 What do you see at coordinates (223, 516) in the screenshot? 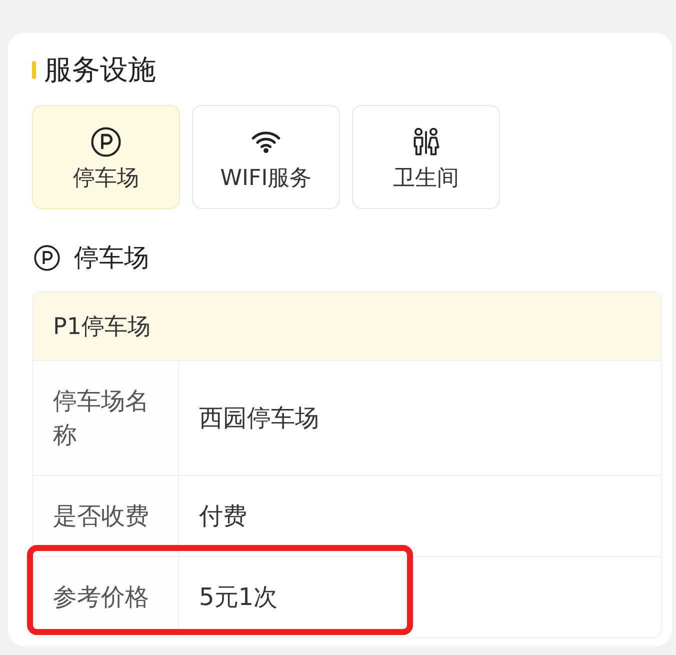
I see `row-value: 付费` at bounding box center [223, 516].